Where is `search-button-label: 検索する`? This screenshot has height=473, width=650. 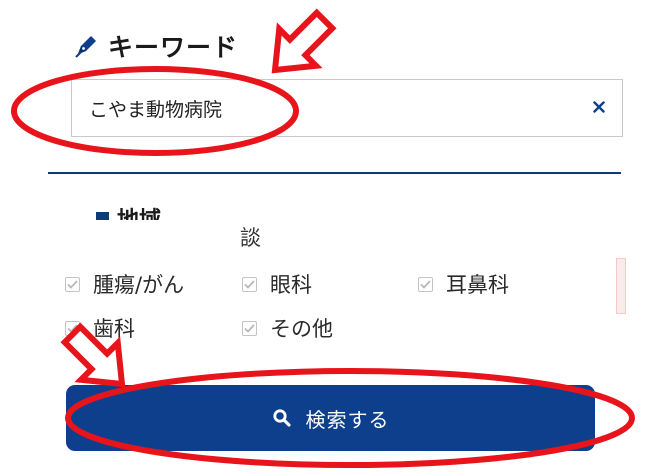
search-button-label: 検索する is located at coordinates (347, 419).